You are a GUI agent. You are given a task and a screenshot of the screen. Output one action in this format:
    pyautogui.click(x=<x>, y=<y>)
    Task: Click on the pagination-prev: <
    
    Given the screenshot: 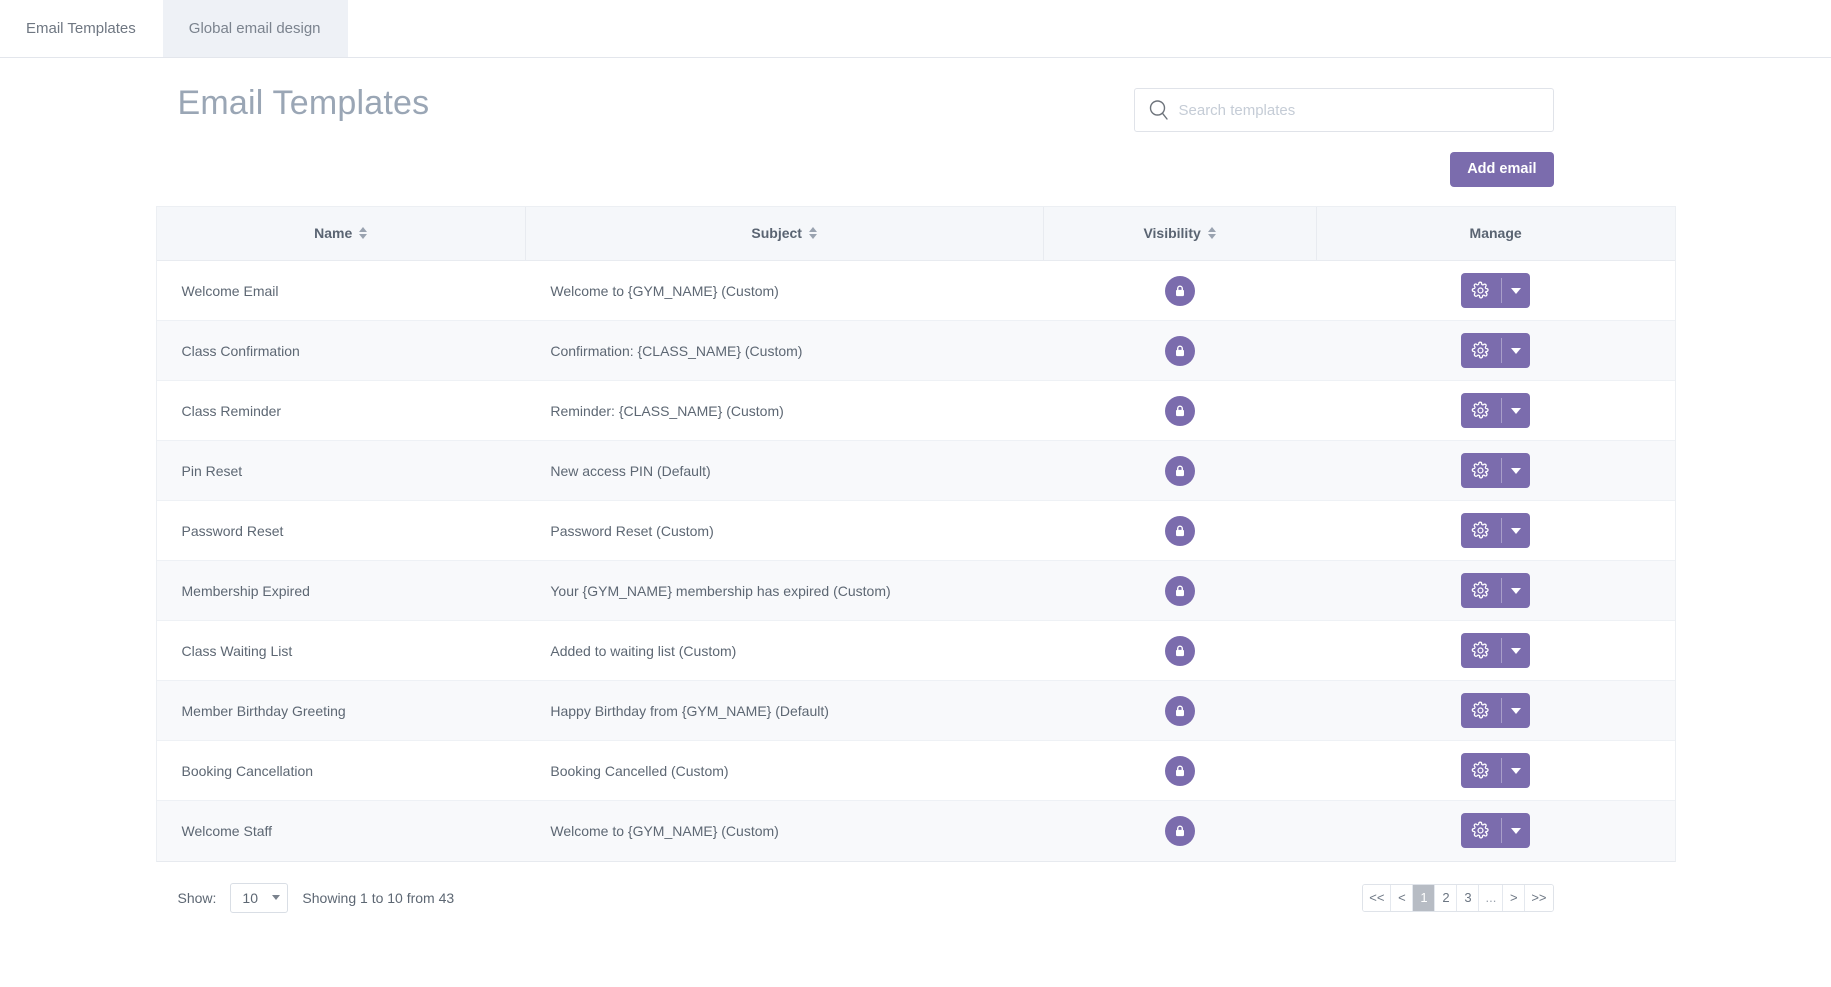 What is the action you would take?
    pyautogui.click(x=1402, y=897)
    